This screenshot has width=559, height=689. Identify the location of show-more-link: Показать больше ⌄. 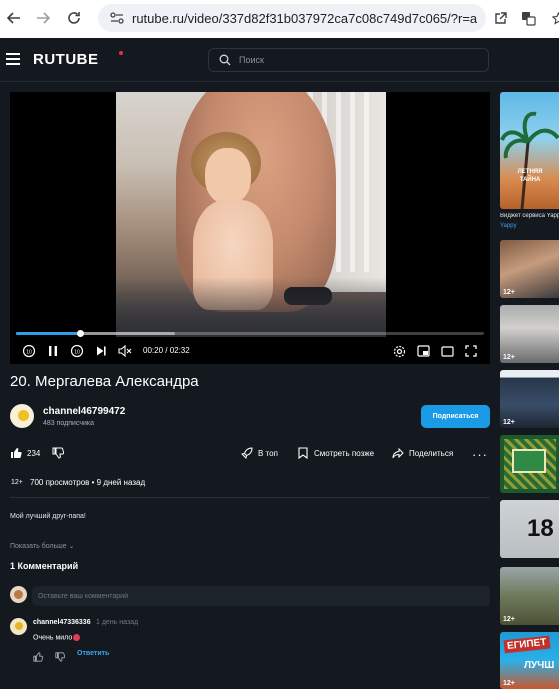
(42, 546).